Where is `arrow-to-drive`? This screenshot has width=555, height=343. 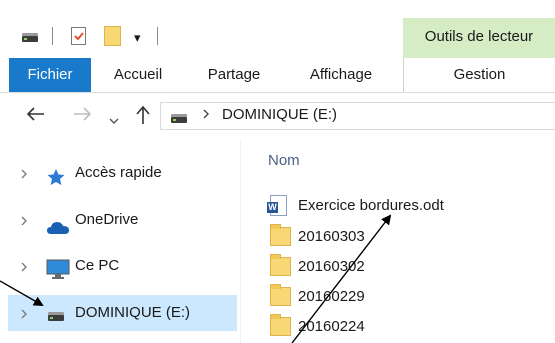
arrow-to-drive is located at coordinates (22, 293).